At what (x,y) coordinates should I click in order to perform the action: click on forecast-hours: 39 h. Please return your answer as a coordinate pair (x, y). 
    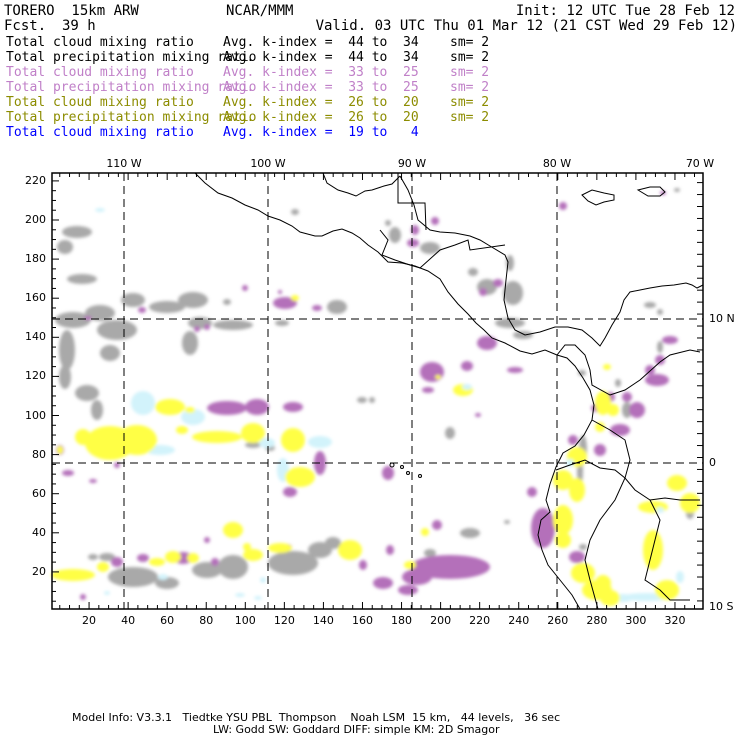
    Looking at the image, I should click on (79, 26).